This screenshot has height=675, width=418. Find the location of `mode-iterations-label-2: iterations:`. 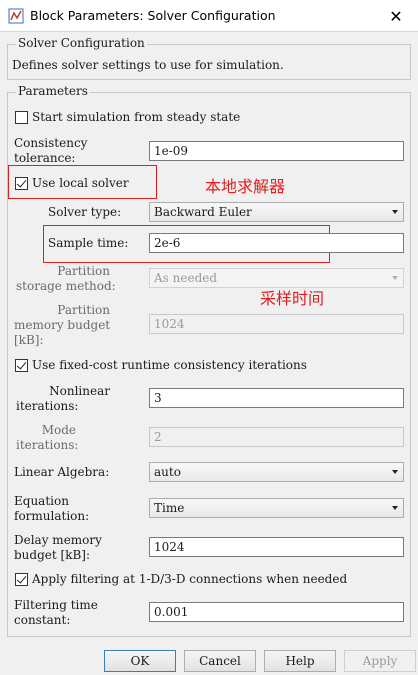

mode-iterations-label-2: iterations: is located at coordinates (47, 445).